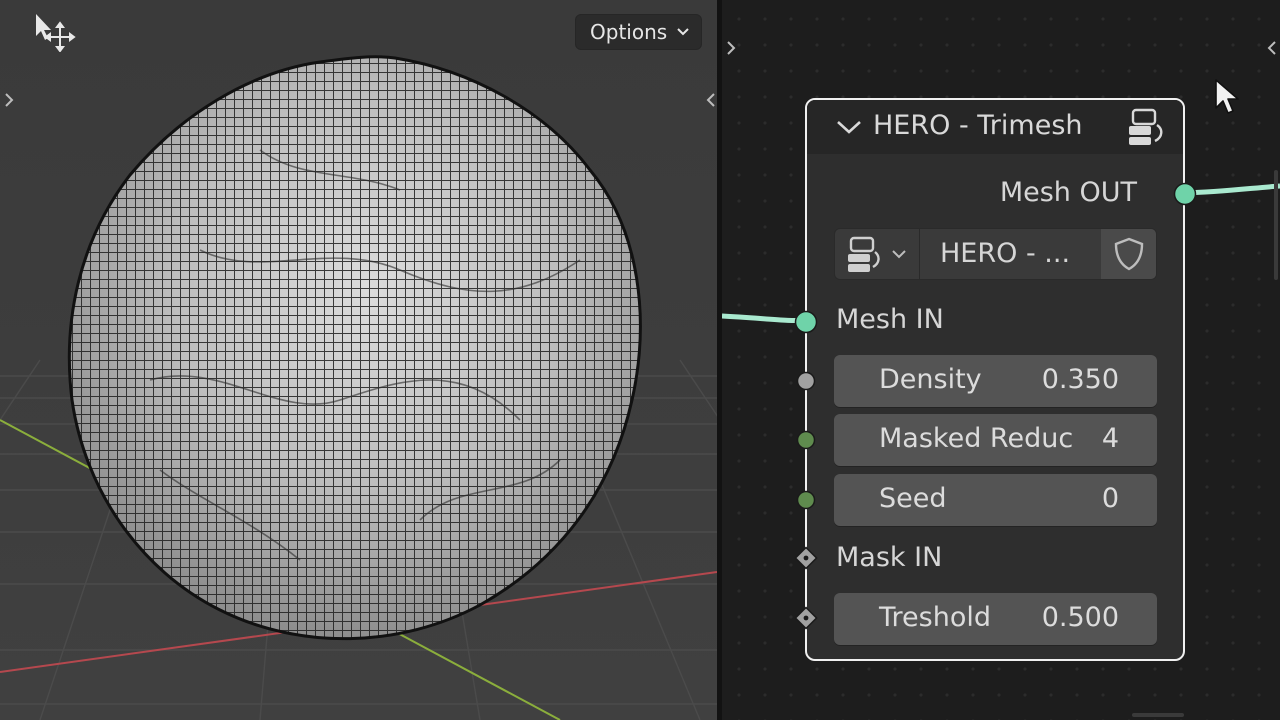 The height and width of the screenshot is (720, 1280). Describe the element at coordinates (849, 127) in the screenshot. I see `collapse-chevron-icon` at that location.